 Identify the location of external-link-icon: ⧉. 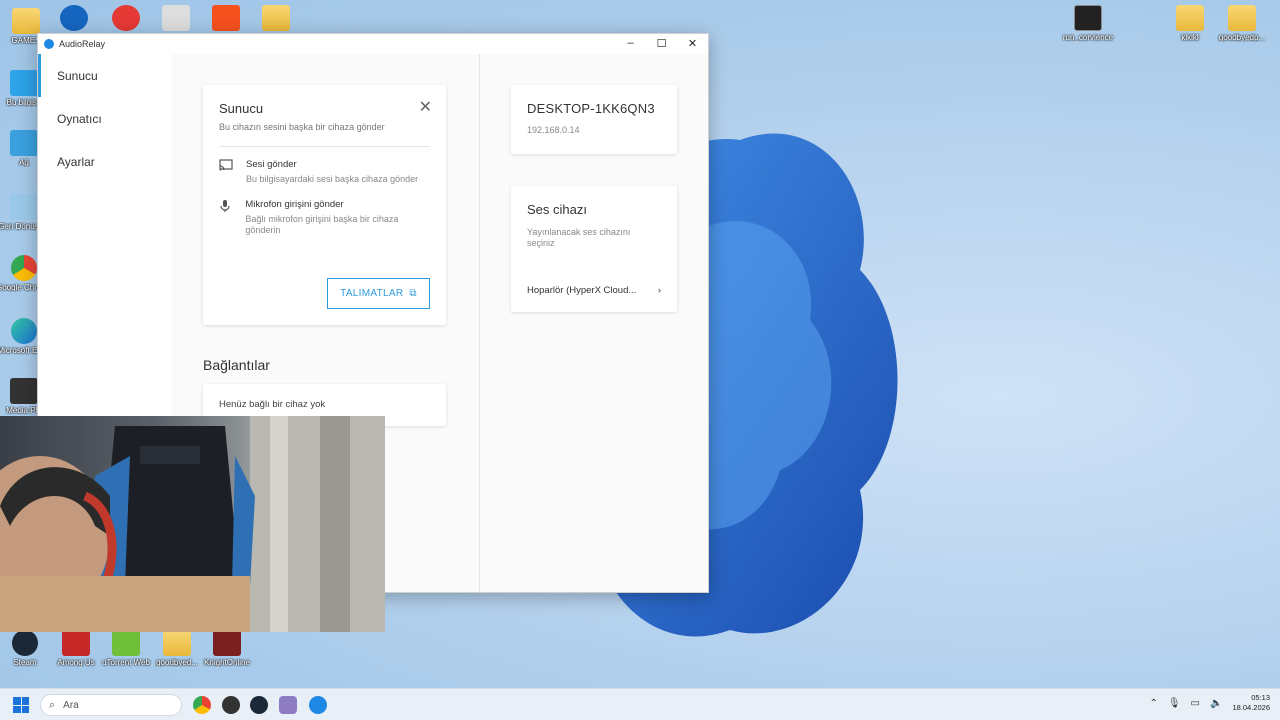
(413, 293).